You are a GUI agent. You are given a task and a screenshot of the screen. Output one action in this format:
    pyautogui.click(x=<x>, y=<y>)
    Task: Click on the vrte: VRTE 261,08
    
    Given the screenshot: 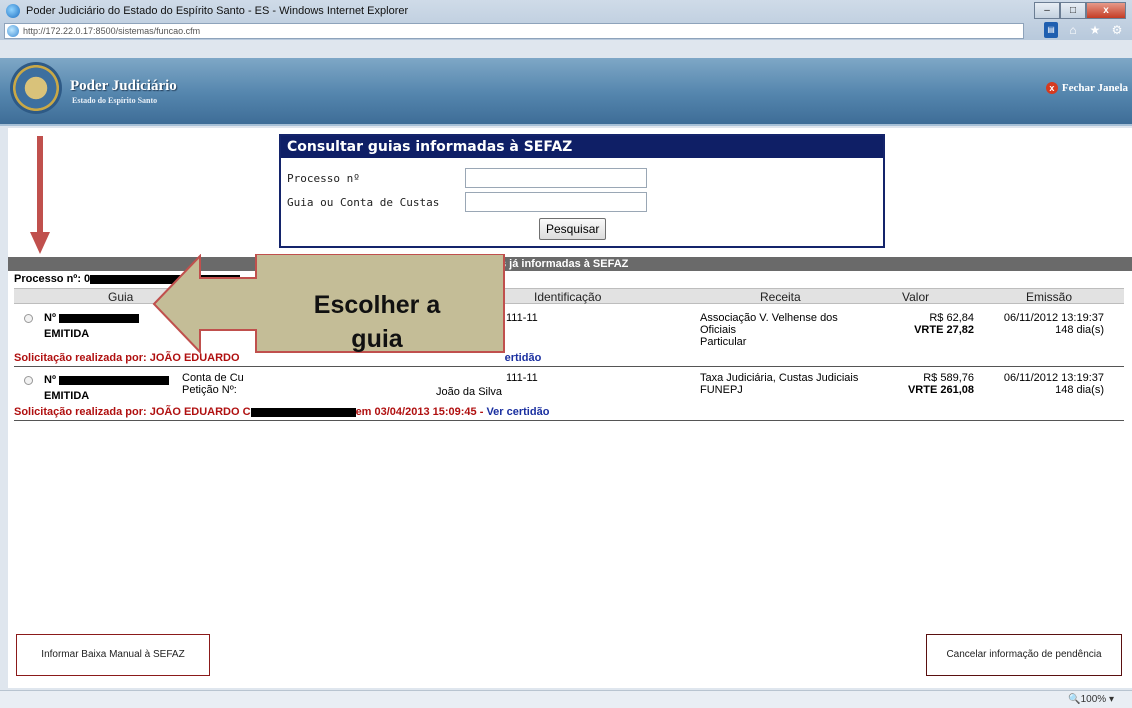 What is the action you would take?
    pyautogui.click(x=940, y=390)
    